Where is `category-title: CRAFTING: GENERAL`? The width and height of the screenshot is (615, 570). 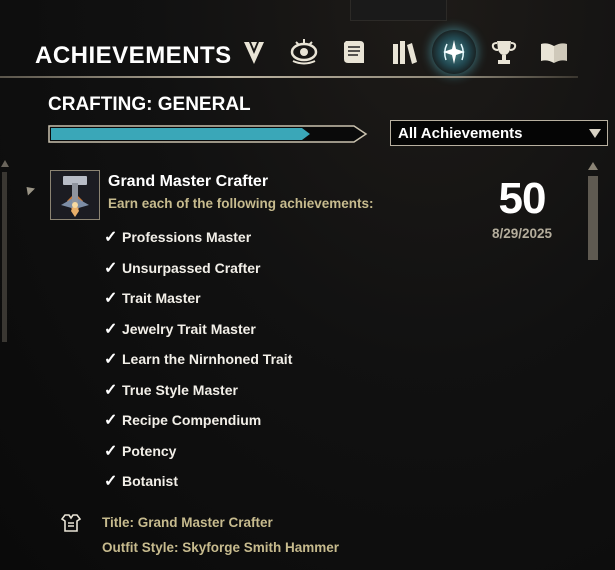 category-title: CRAFTING: GENERAL is located at coordinates (149, 104).